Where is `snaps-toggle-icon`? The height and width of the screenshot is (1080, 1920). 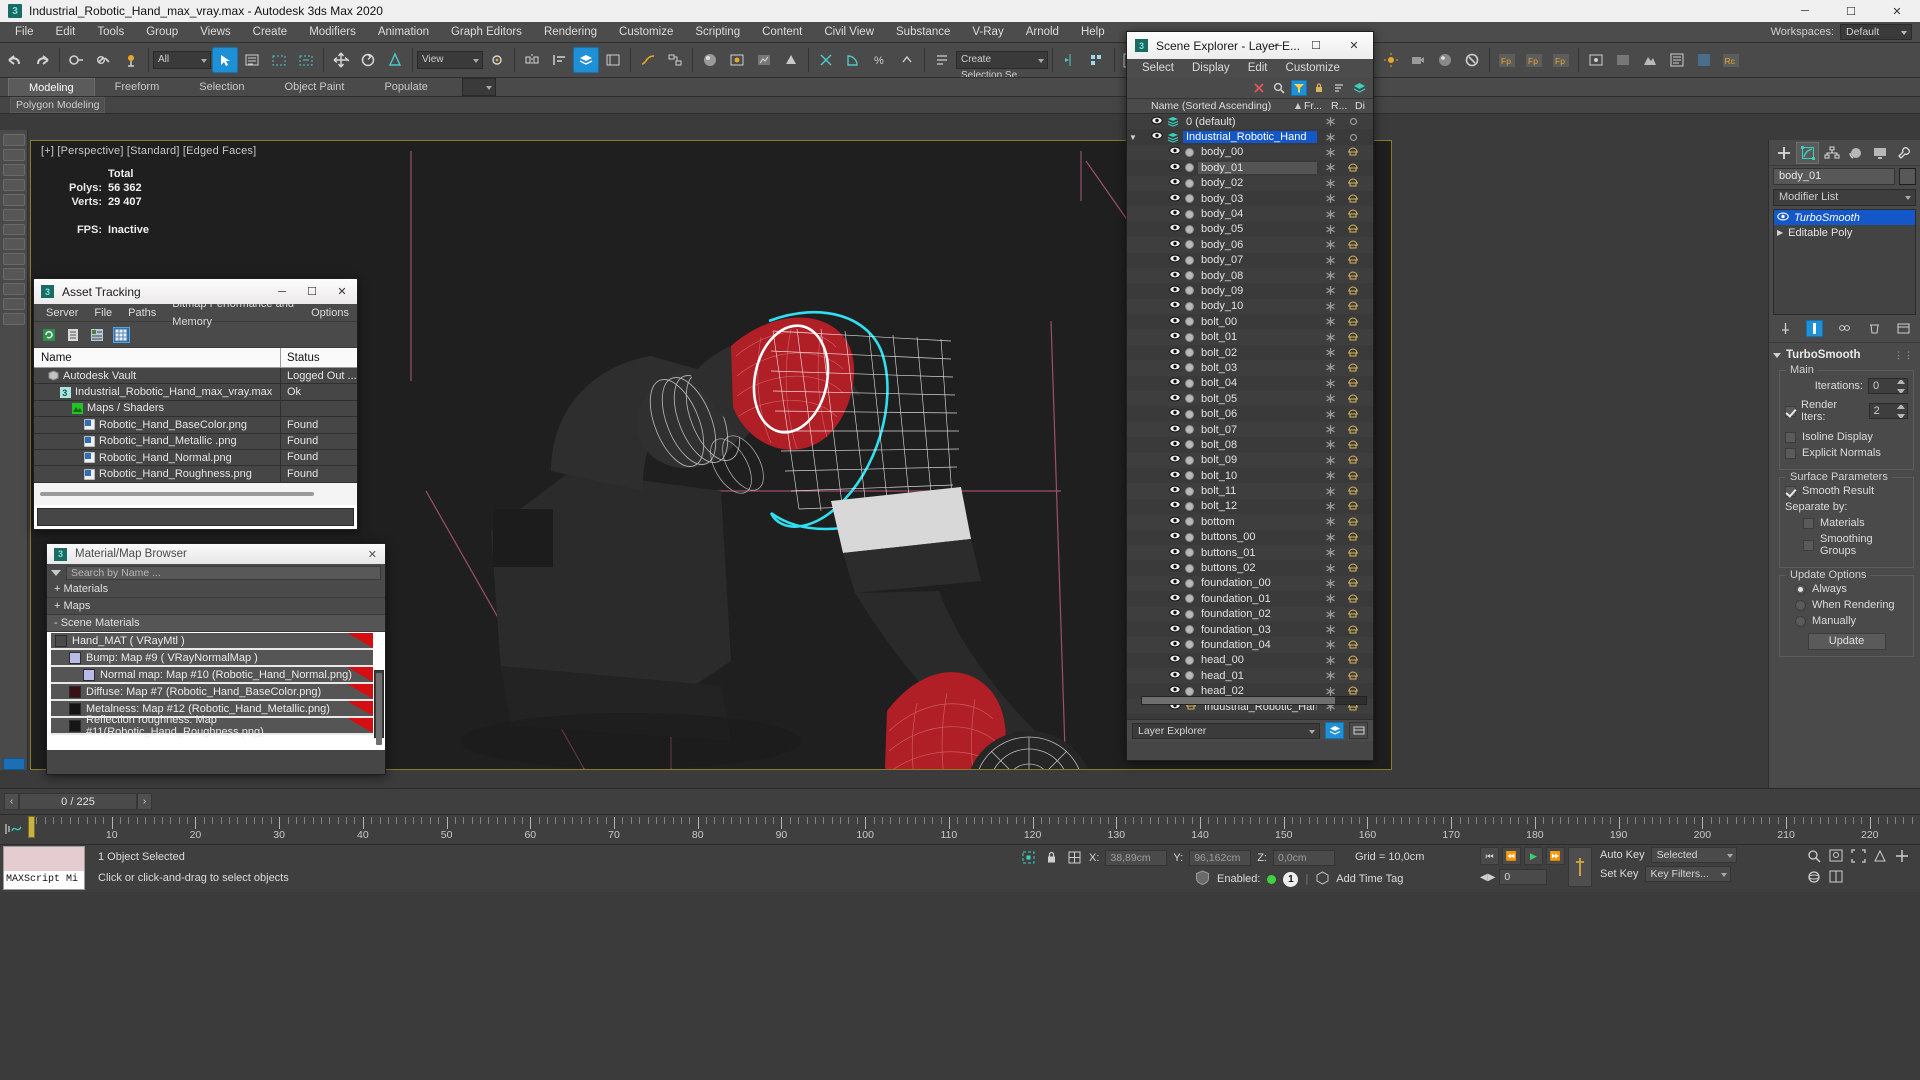 snaps-toggle-icon is located at coordinates (826, 60).